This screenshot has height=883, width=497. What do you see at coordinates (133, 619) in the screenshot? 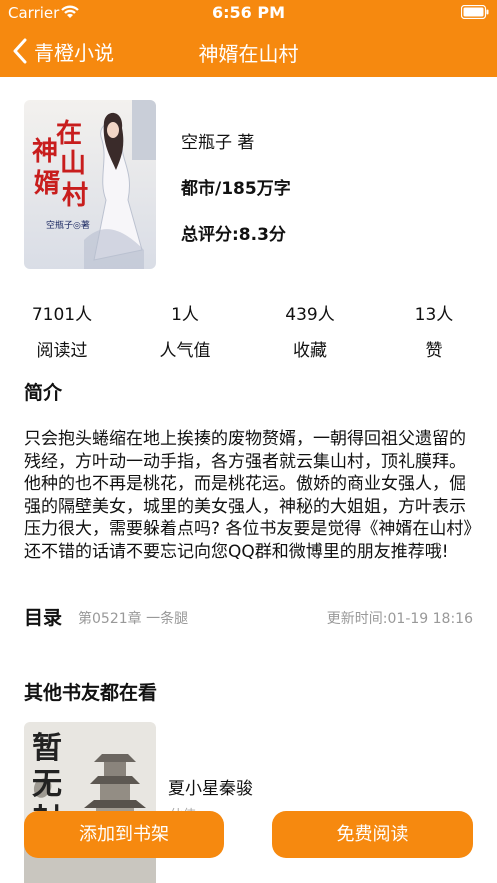
I see `latest-chapter: 第0521章 一条腿` at bounding box center [133, 619].